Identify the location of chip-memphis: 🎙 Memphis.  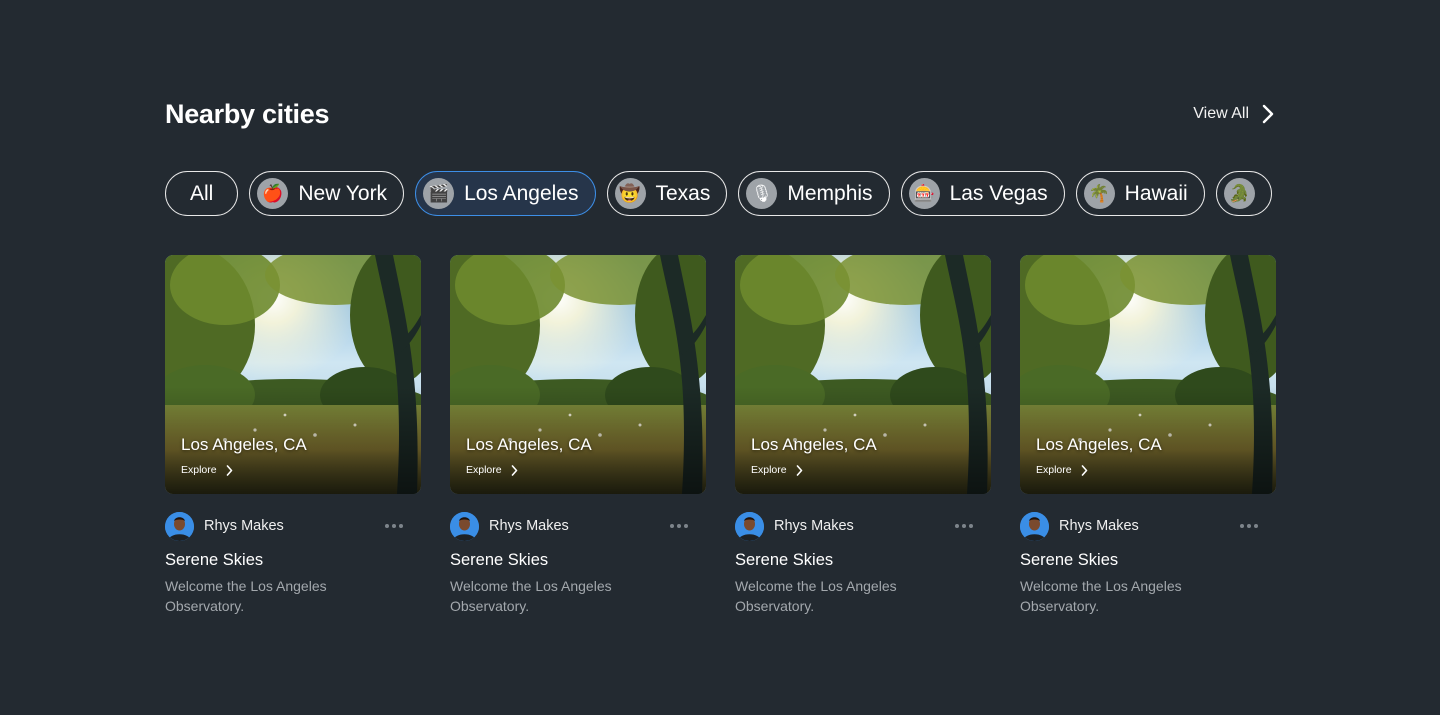
(814, 193).